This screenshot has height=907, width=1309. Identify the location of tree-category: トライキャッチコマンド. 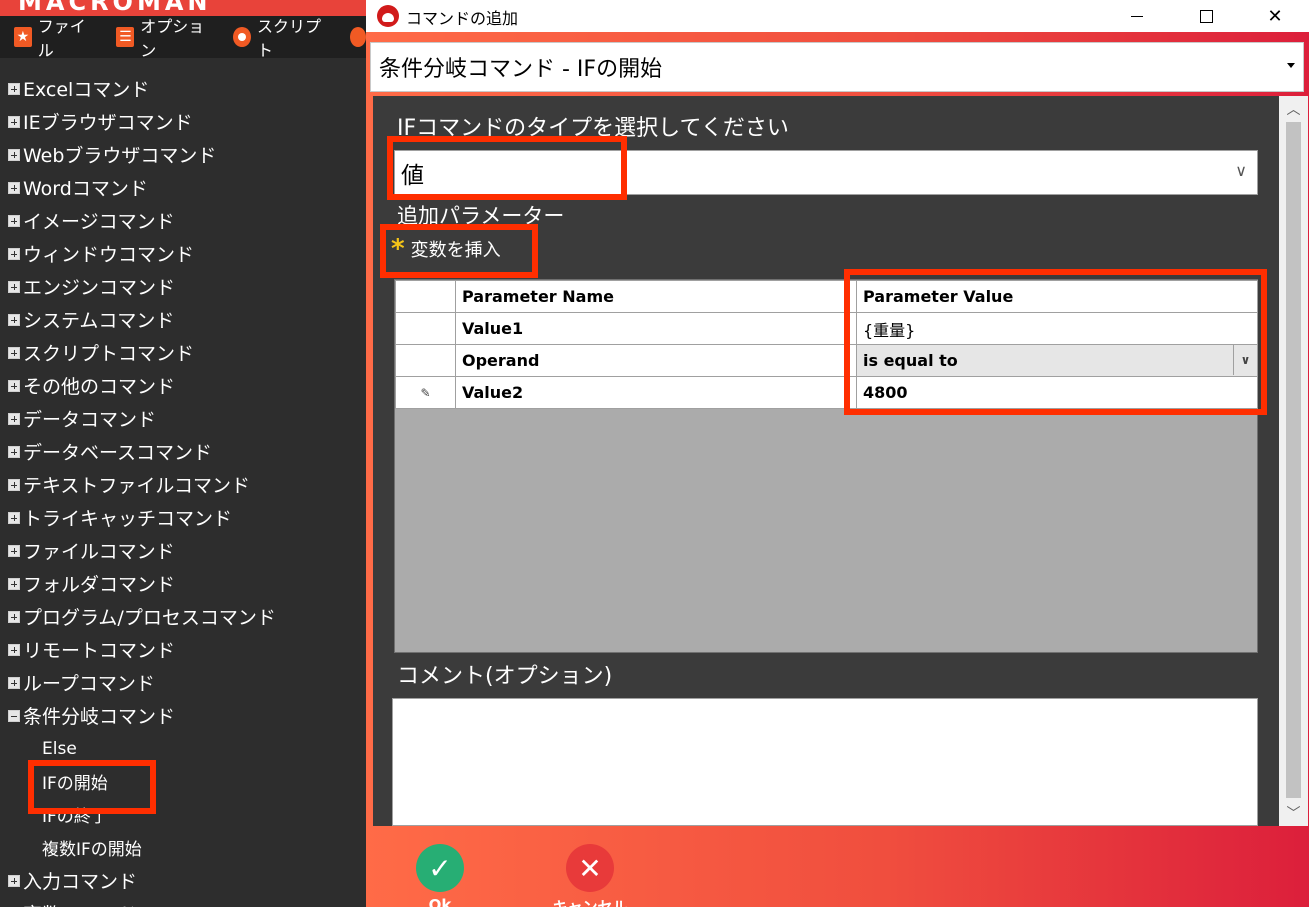
(186, 517).